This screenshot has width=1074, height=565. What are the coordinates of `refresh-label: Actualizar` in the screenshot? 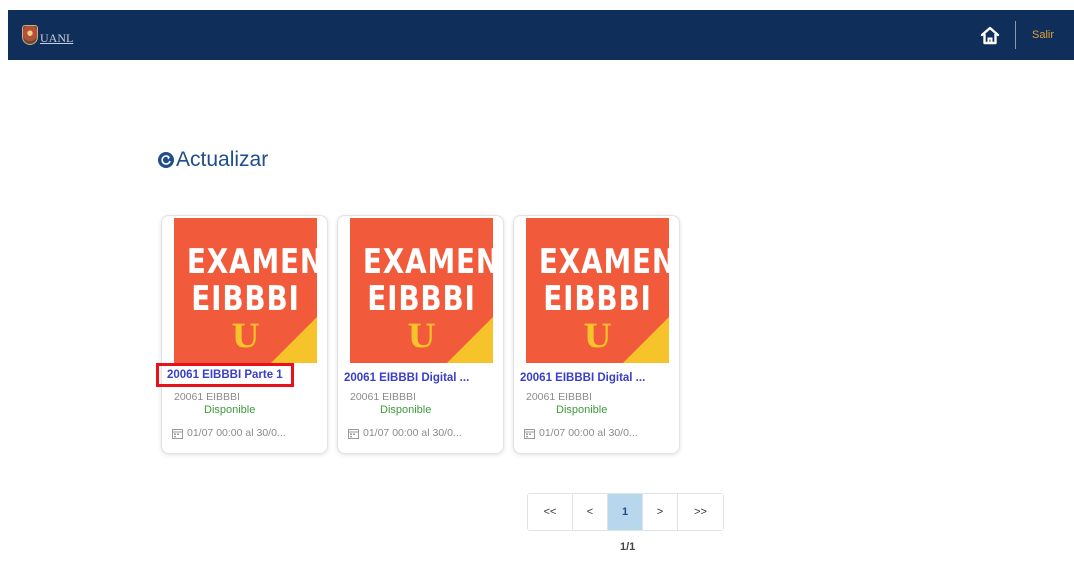 It's located at (222, 159).